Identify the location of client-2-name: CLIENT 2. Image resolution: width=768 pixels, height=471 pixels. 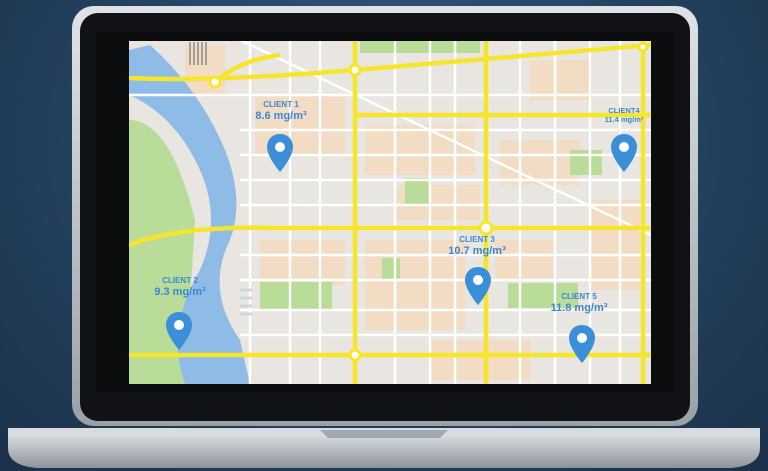
(180, 280).